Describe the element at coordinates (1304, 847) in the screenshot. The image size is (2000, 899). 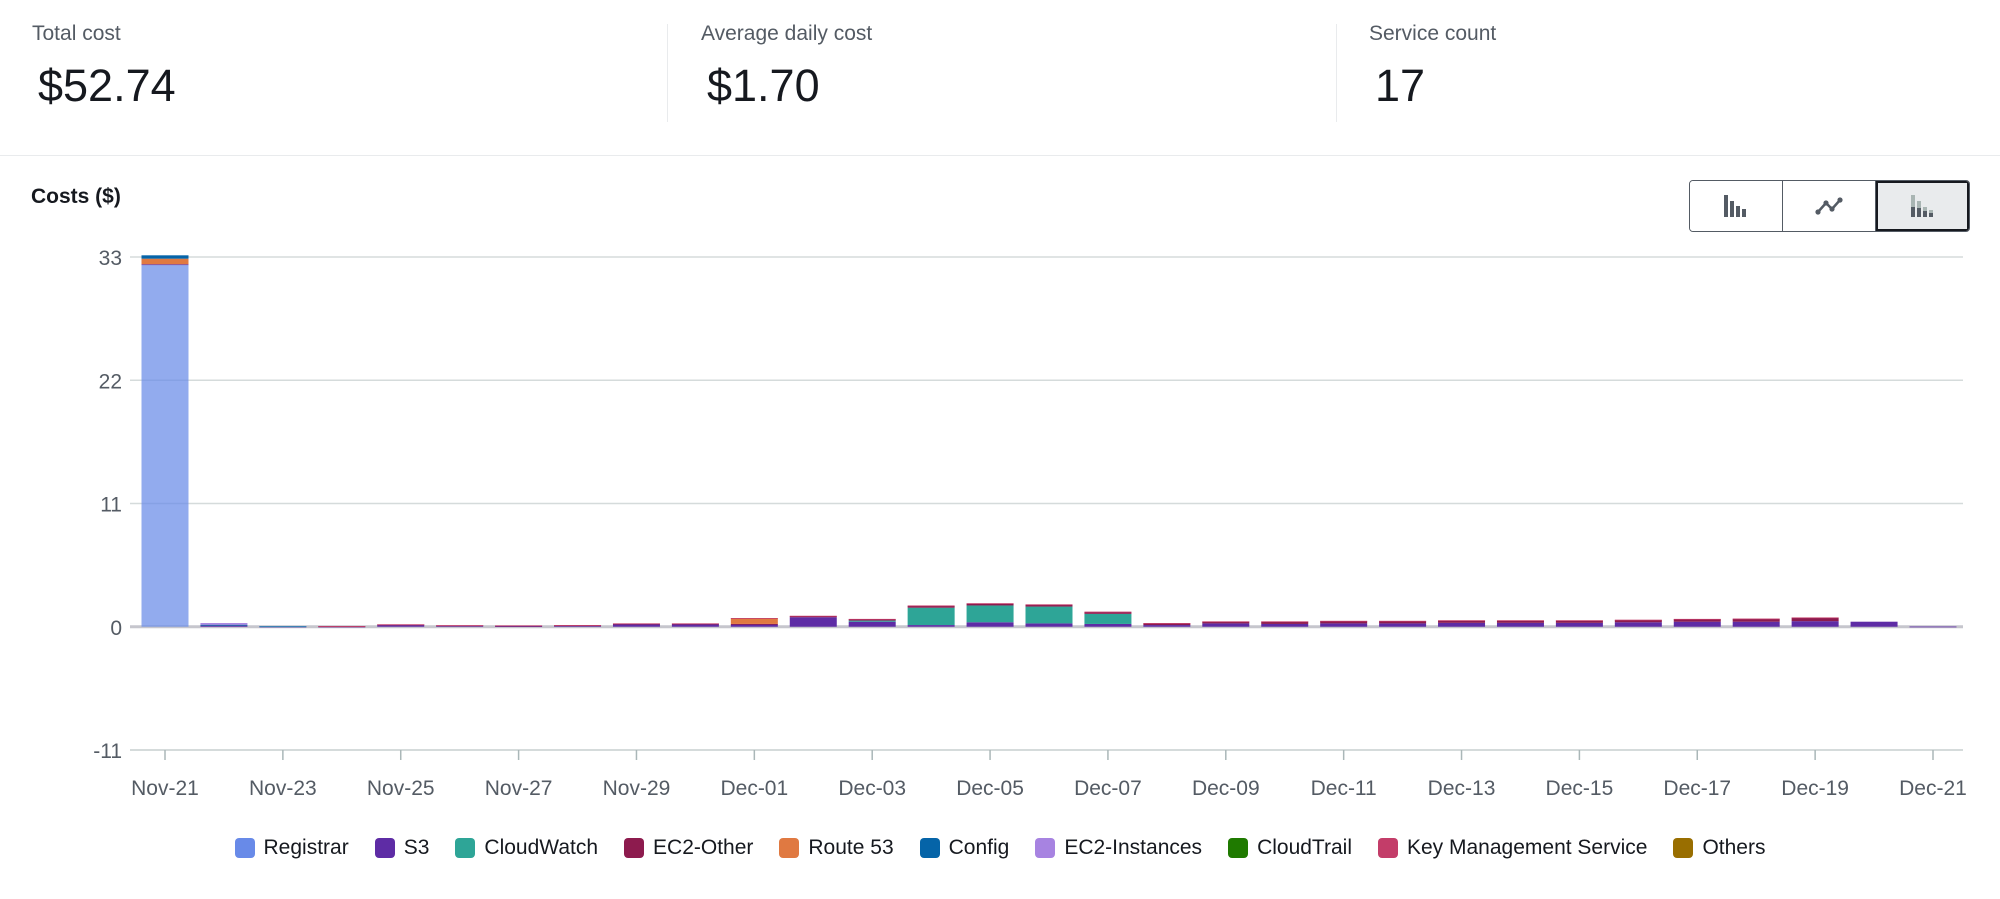
I see `legend-label: CloudTrail` at that location.